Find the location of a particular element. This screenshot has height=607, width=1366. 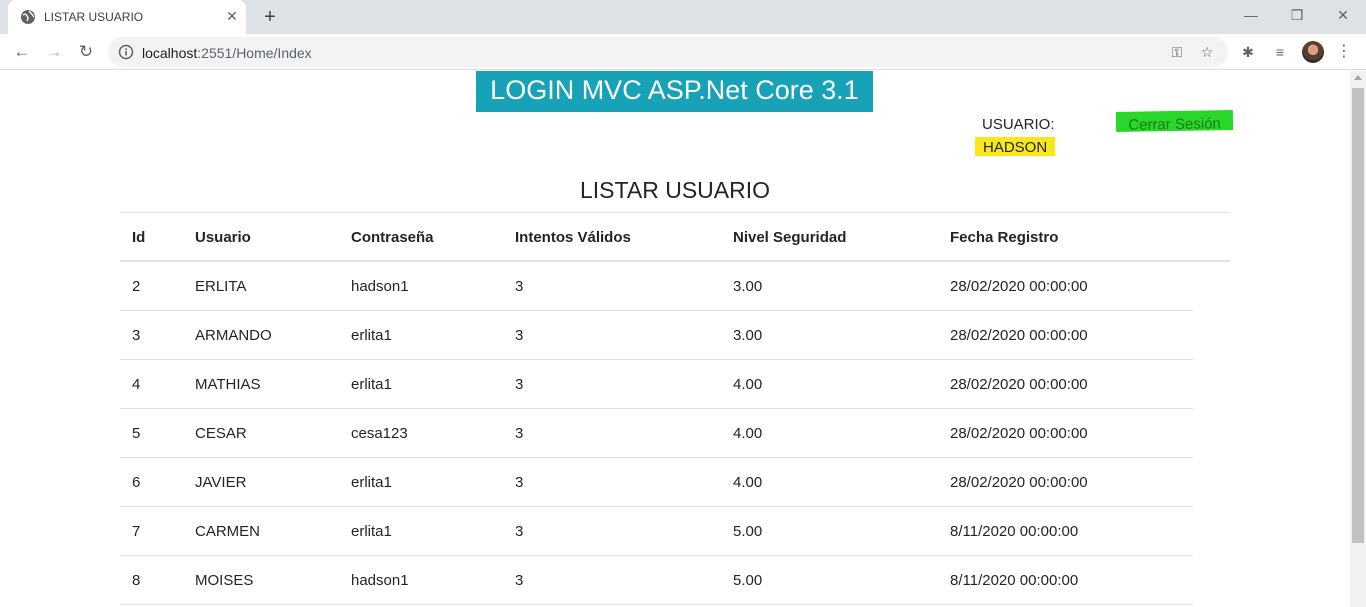

cell-id: 2 is located at coordinates (136, 286).